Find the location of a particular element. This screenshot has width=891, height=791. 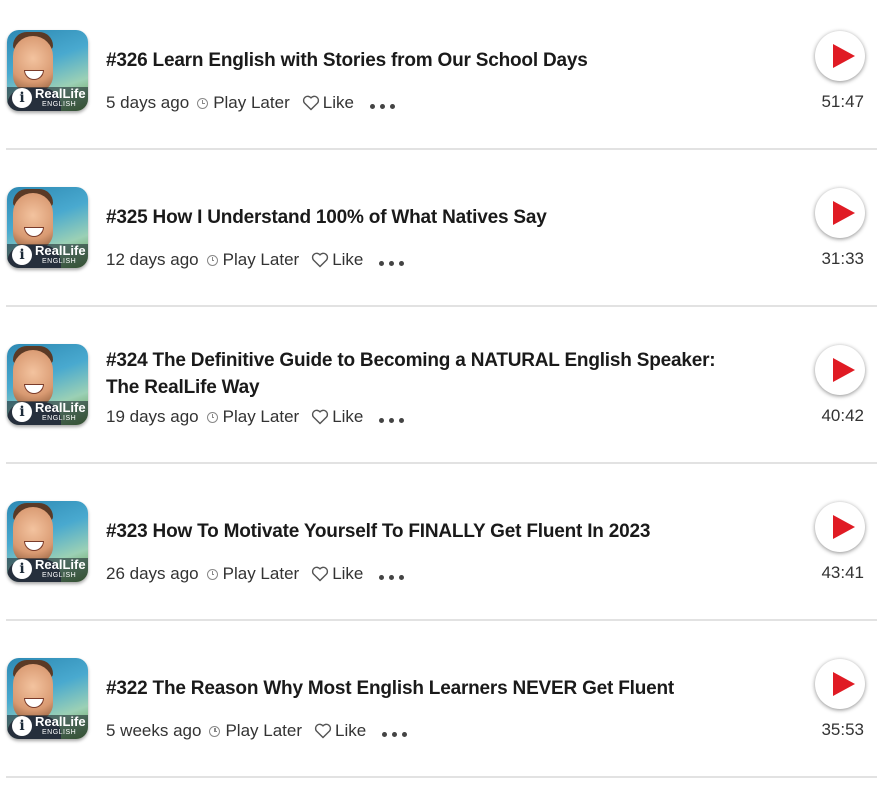

episode-meta: 19 days ago Play Later Like is located at coordinates (255, 417).